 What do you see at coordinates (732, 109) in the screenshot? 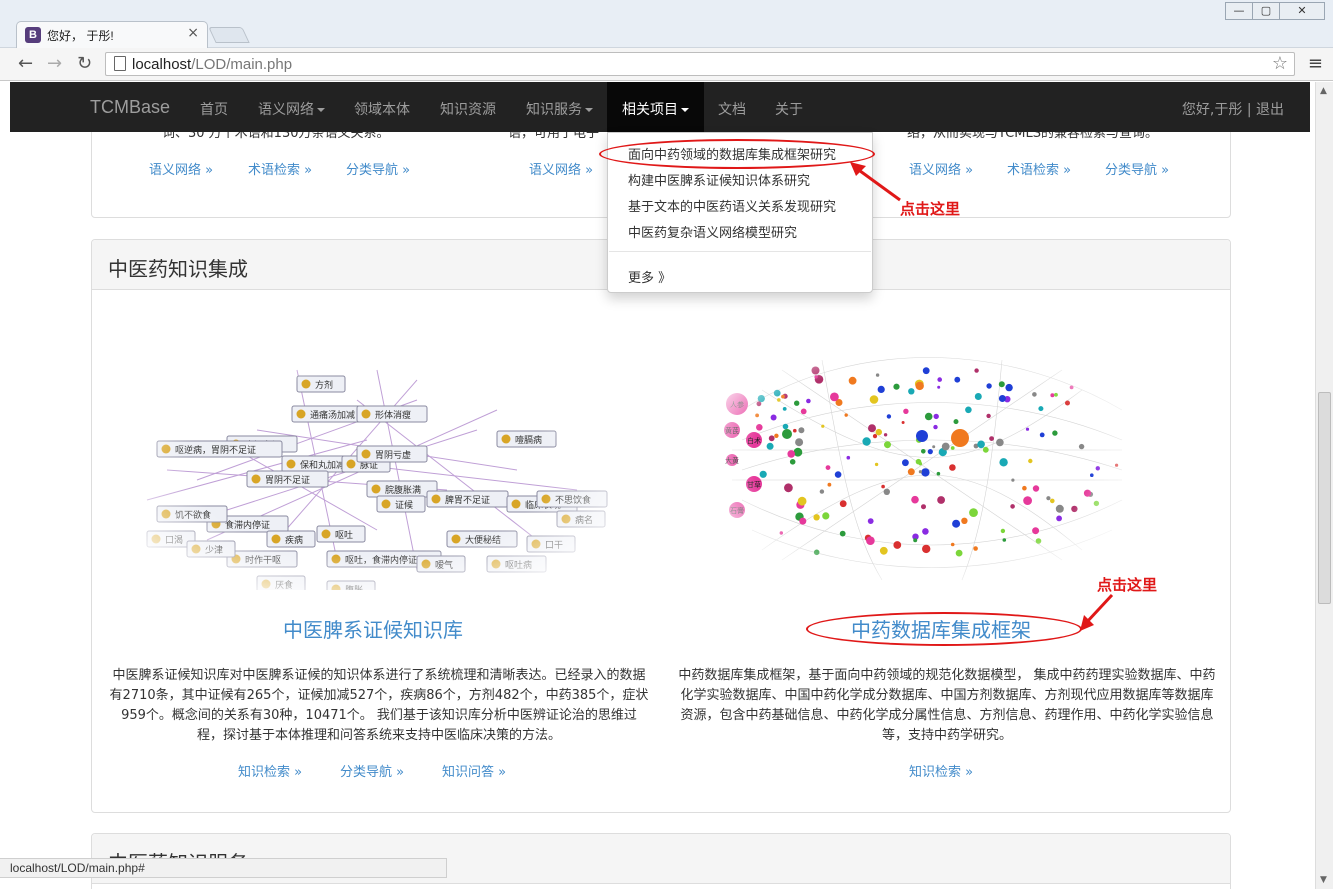
I see `nav-docs: 文档` at bounding box center [732, 109].